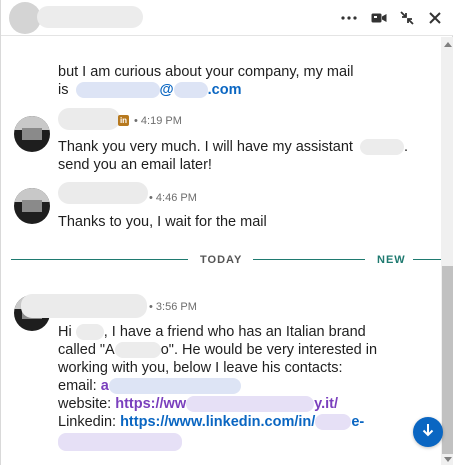 The image size is (453, 465). I want to click on conversation-header, so click(227, 18).